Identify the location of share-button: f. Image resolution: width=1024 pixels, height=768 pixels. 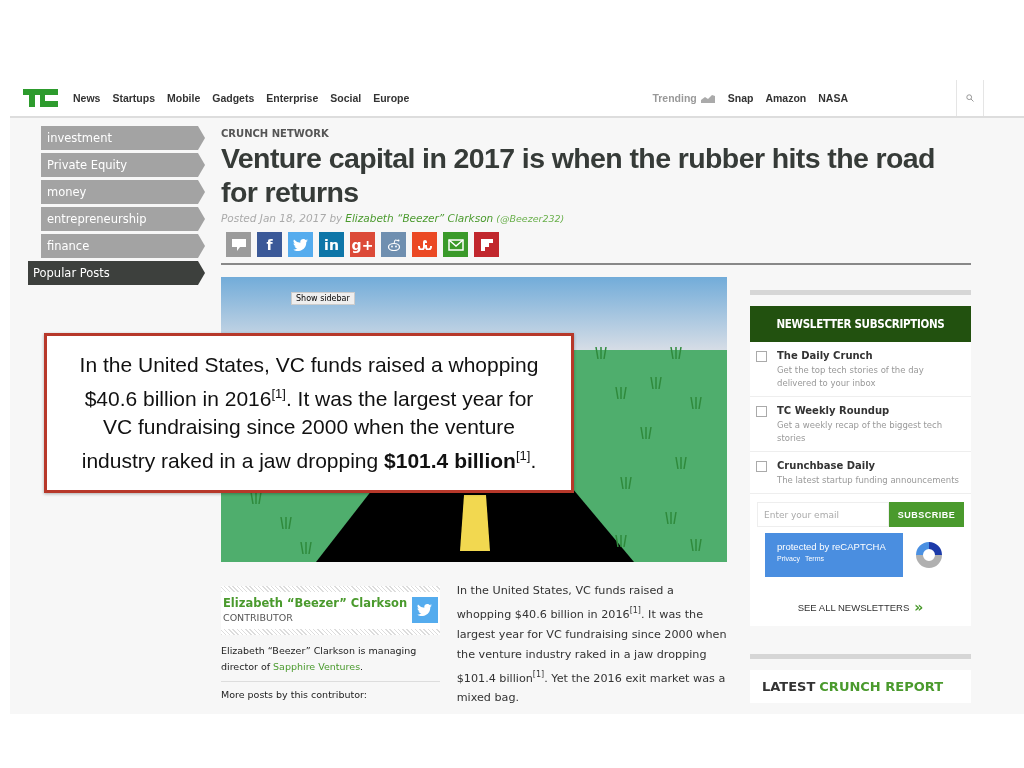
(269, 244).